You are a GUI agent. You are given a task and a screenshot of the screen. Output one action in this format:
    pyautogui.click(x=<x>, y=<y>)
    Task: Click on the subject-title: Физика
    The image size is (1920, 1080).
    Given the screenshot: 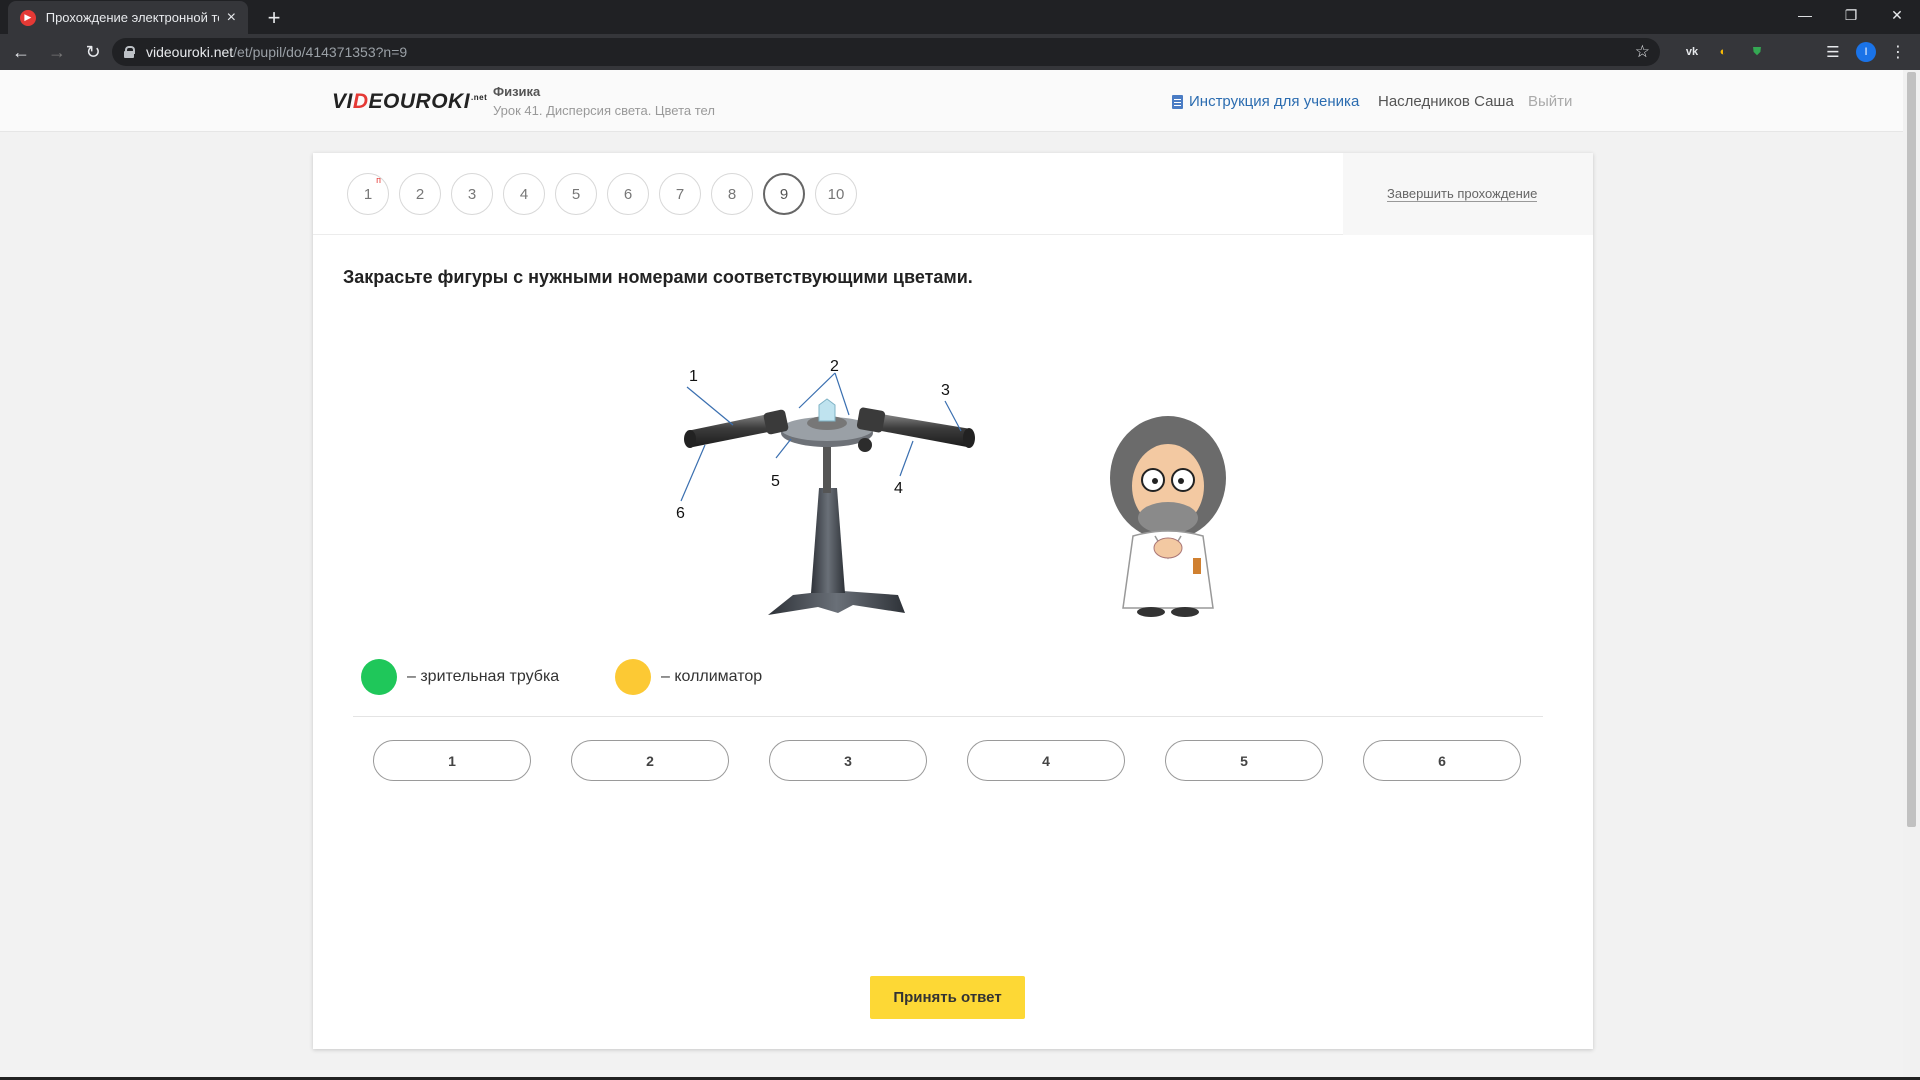 What is the action you would take?
    pyautogui.click(x=517, y=91)
    